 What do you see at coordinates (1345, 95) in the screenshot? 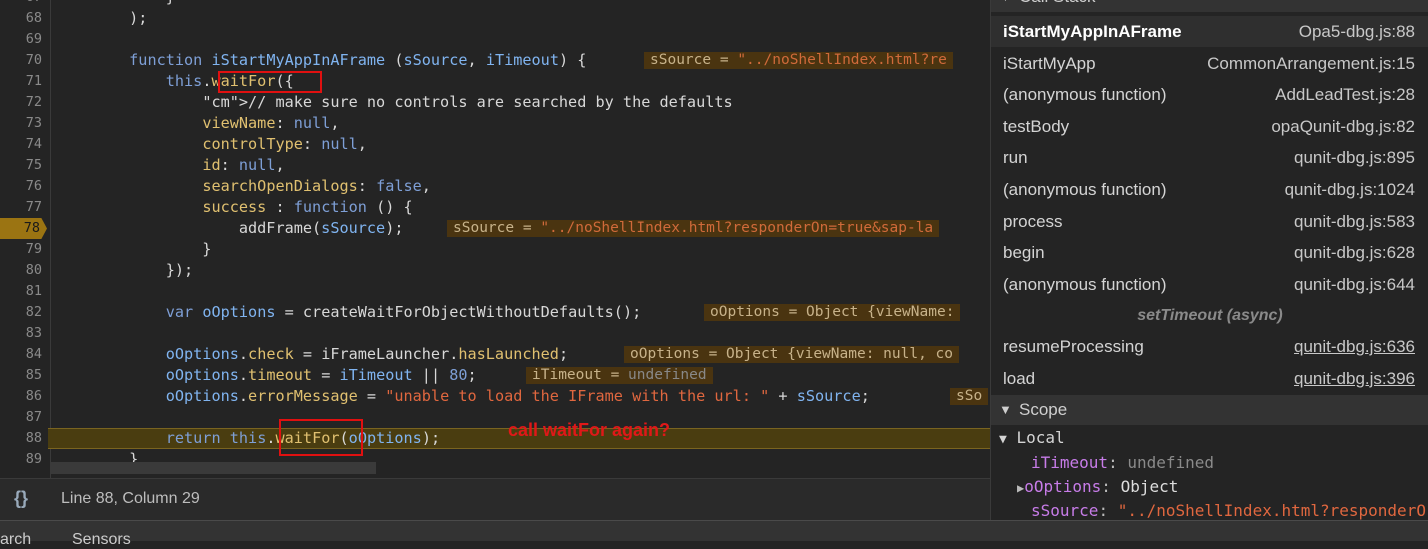
I see `call-frame-location: AddLeadTest.js:28` at bounding box center [1345, 95].